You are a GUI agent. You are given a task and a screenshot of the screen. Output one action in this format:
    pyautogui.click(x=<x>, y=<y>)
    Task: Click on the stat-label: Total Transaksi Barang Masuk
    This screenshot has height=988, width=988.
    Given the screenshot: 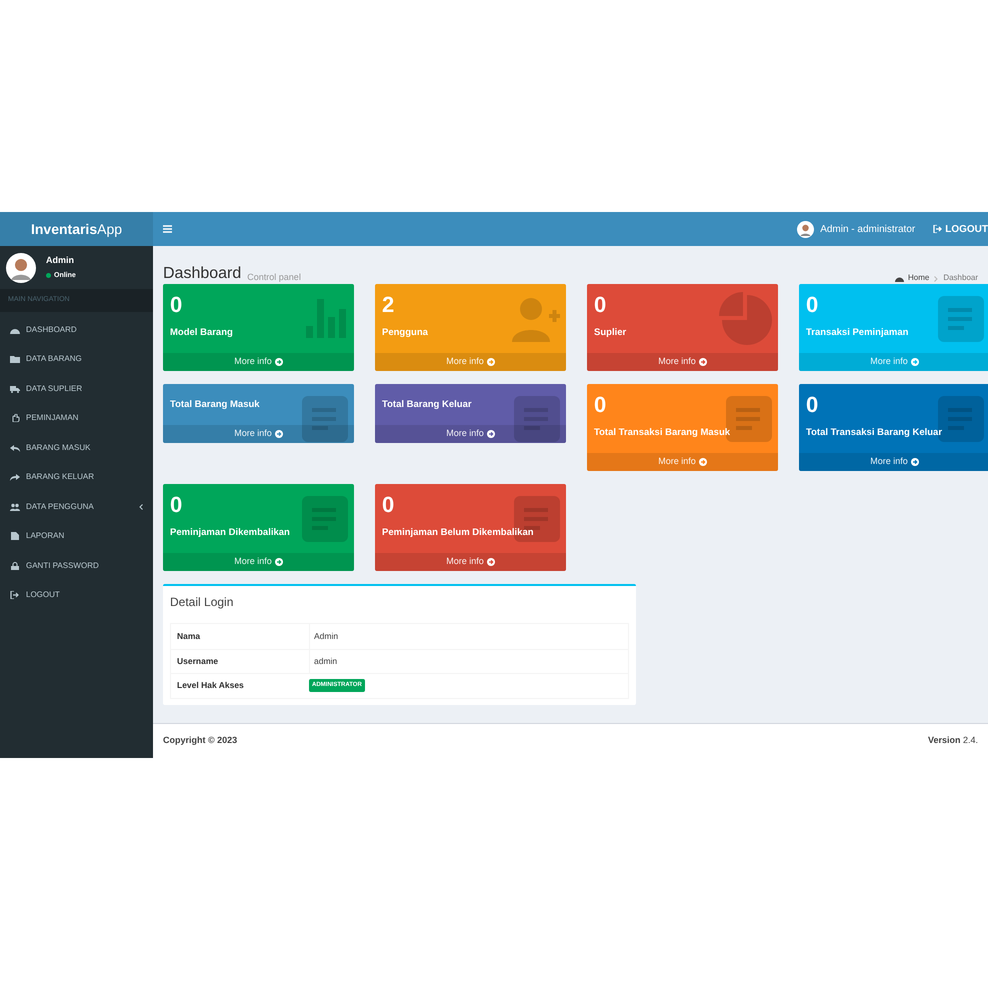 What is the action you would take?
    pyautogui.click(x=663, y=433)
    